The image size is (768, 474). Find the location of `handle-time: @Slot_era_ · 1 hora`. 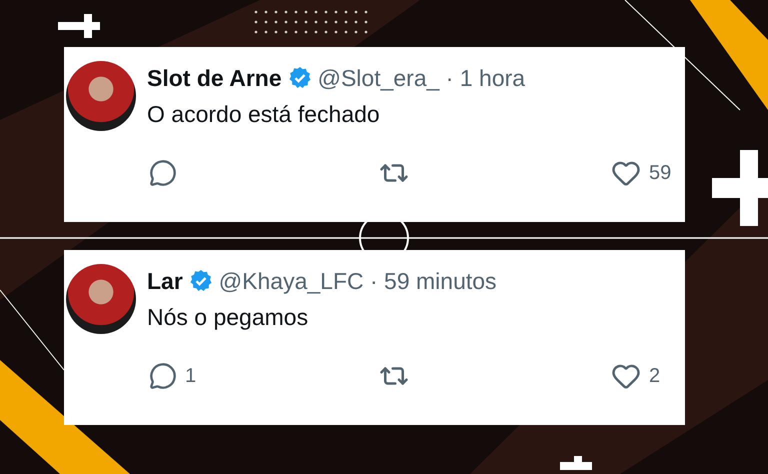

handle-time: @Slot_era_ · 1 hora is located at coordinates (422, 78).